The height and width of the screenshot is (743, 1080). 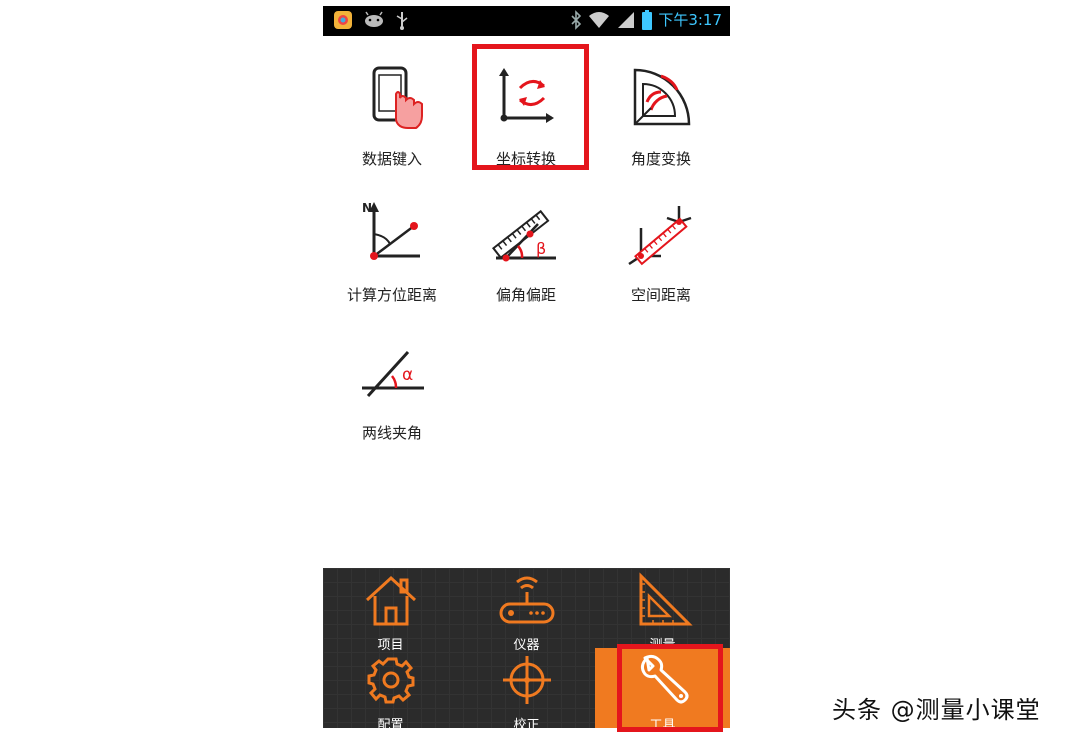 What do you see at coordinates (374, 19) in the screenshot?
I see `android-icon` at bounding box center [374, 19].